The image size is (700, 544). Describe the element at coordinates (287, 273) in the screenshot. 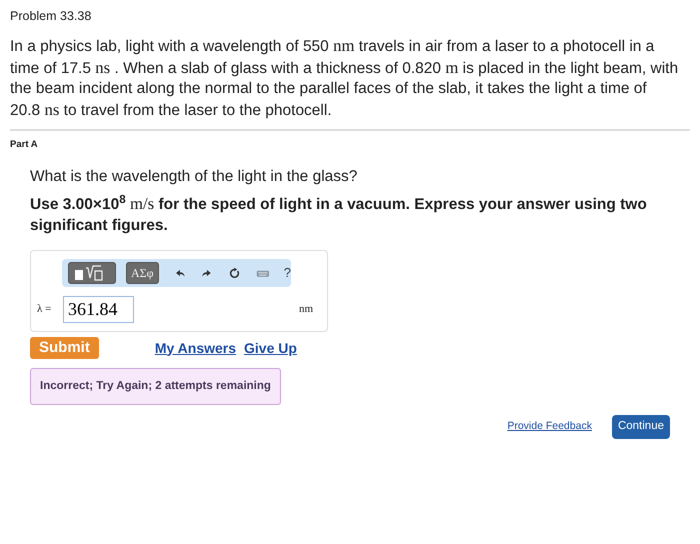

I see `help-button: ?` at that location.